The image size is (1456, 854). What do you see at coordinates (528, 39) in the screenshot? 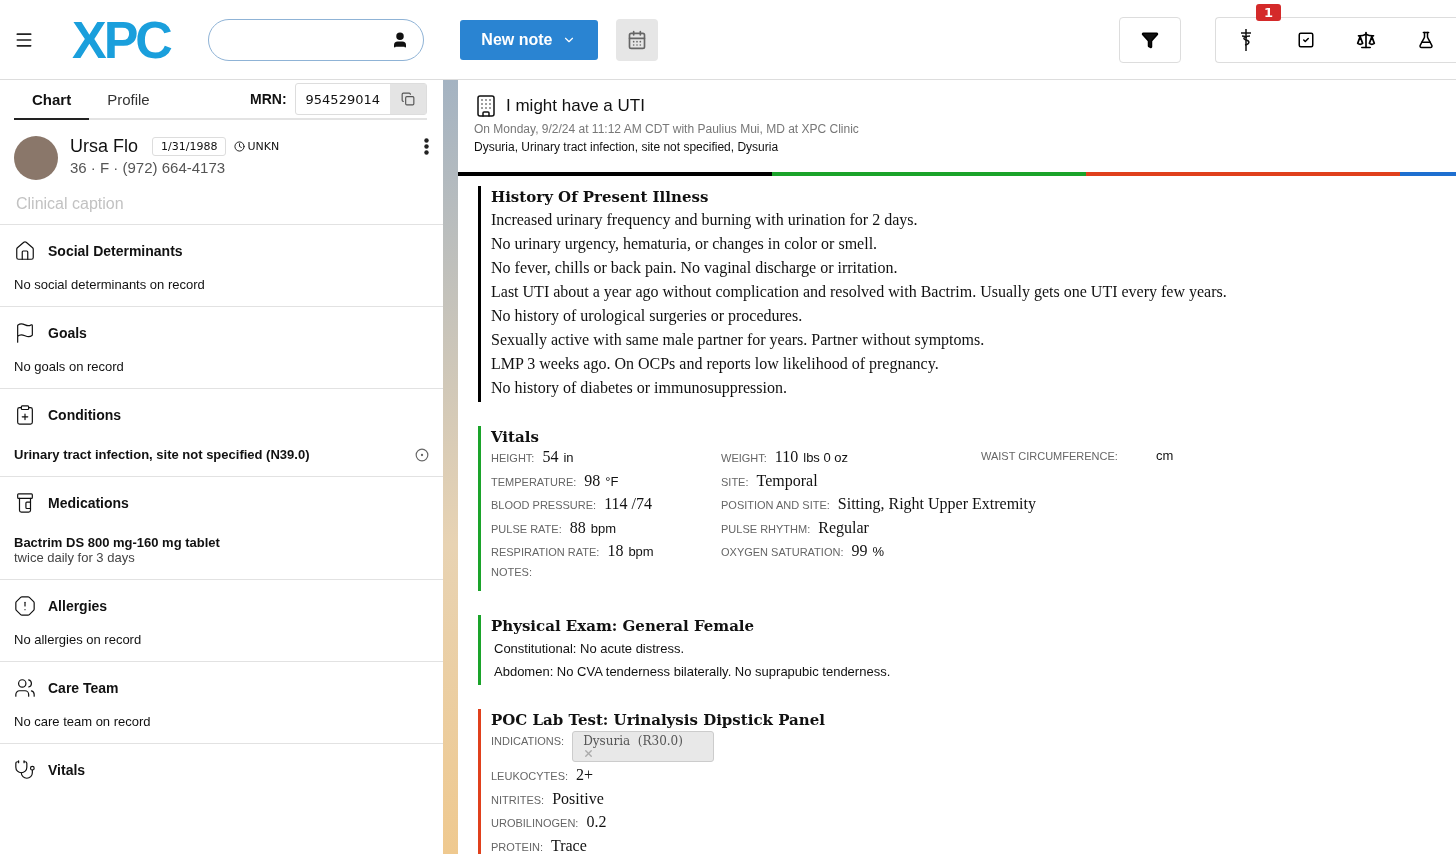
I see `new-note-button: New note` at bounding box center [528, 39].